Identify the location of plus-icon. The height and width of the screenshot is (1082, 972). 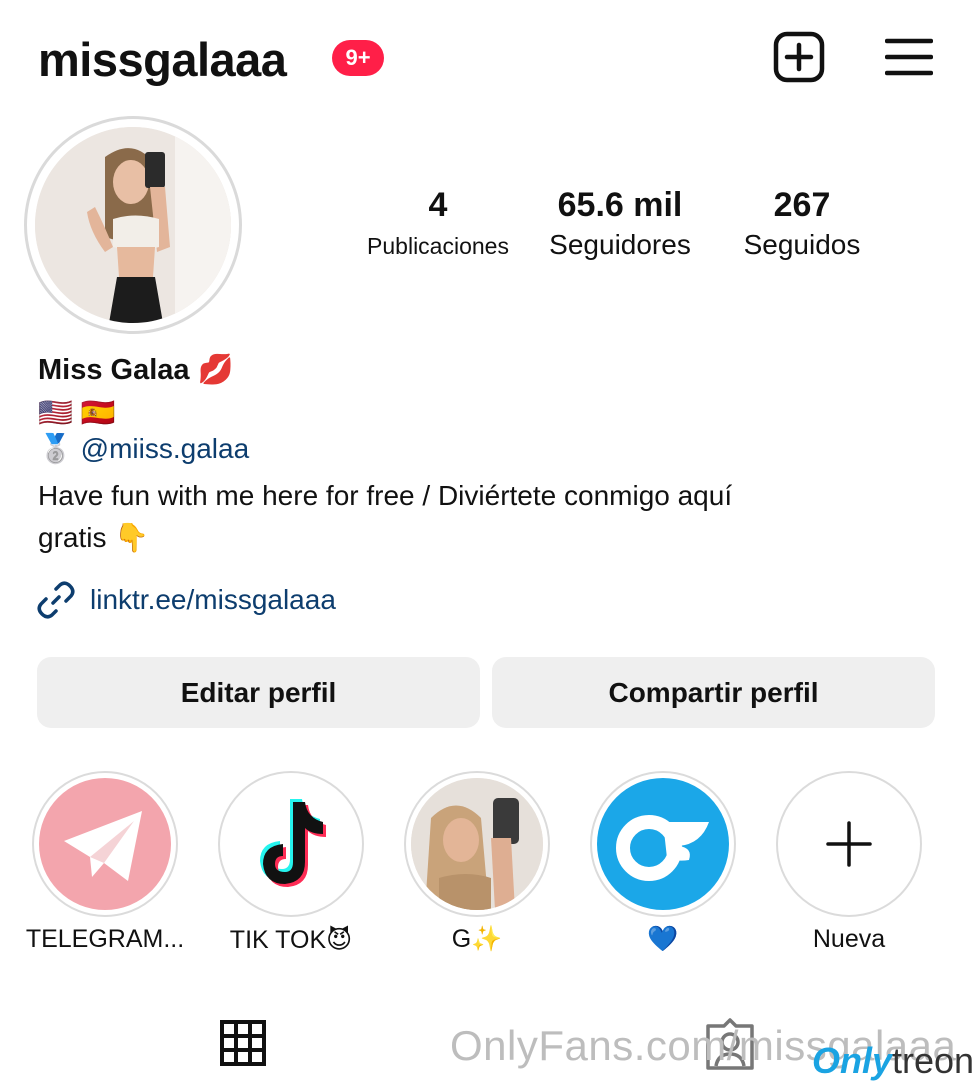
(849, 844).